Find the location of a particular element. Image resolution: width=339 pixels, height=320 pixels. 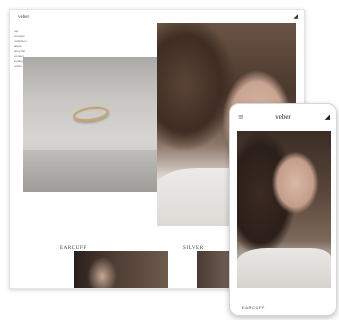

earcuff-thumbnail is located at coordinates (121, 269).